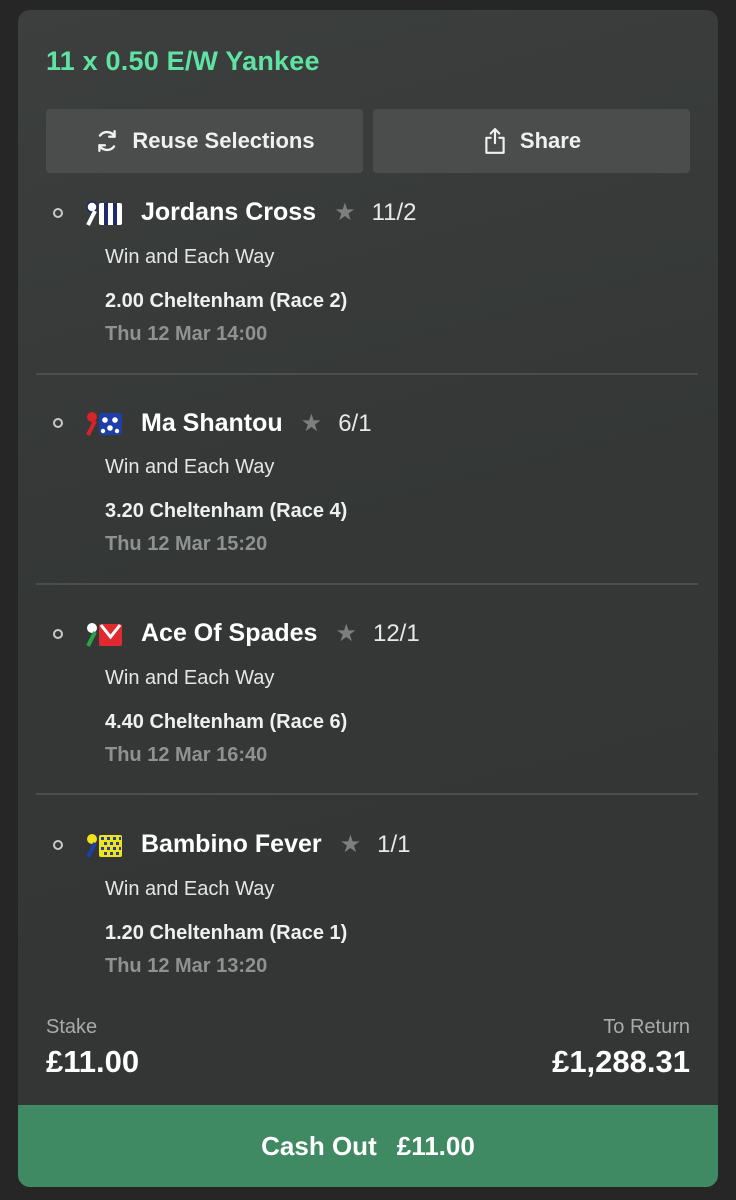  What do you see at coordinates (93, 1061) in the screenshot?
I see `stake-value: £11.00` at bounding box center [93, 1061].